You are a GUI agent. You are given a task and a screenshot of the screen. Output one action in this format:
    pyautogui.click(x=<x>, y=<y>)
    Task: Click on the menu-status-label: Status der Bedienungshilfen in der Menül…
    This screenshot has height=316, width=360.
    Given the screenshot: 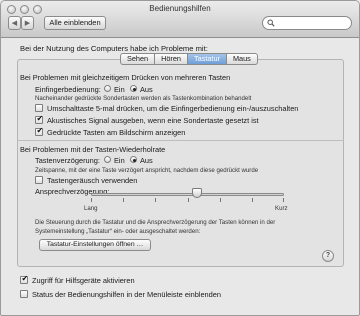 What is the action you would take?
    pyautogui.click(x=126, y=294)
    